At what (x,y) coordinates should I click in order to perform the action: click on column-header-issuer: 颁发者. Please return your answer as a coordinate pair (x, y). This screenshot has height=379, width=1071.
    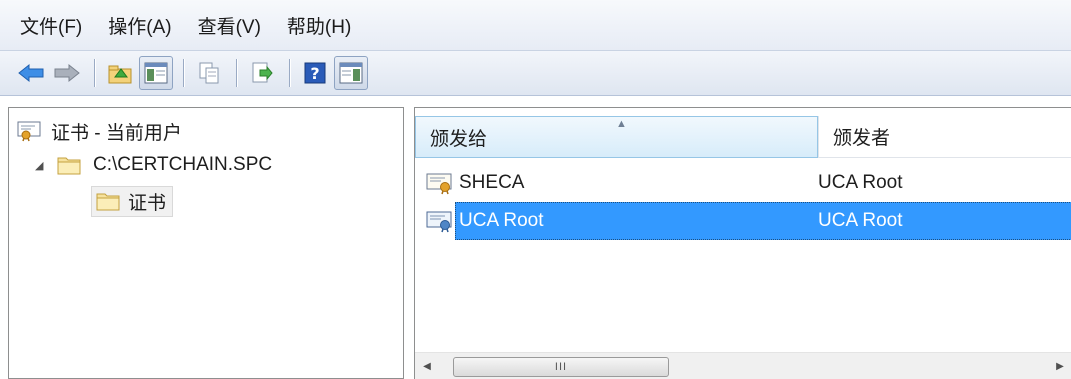
    Looking at the image, I should click on (944, 137).